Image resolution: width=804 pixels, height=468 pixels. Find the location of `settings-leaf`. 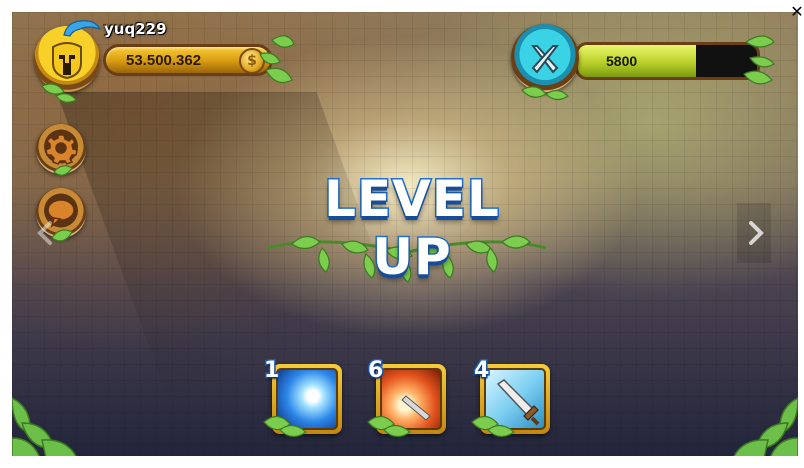

settings-leaf is located at coordinates (63, 170).